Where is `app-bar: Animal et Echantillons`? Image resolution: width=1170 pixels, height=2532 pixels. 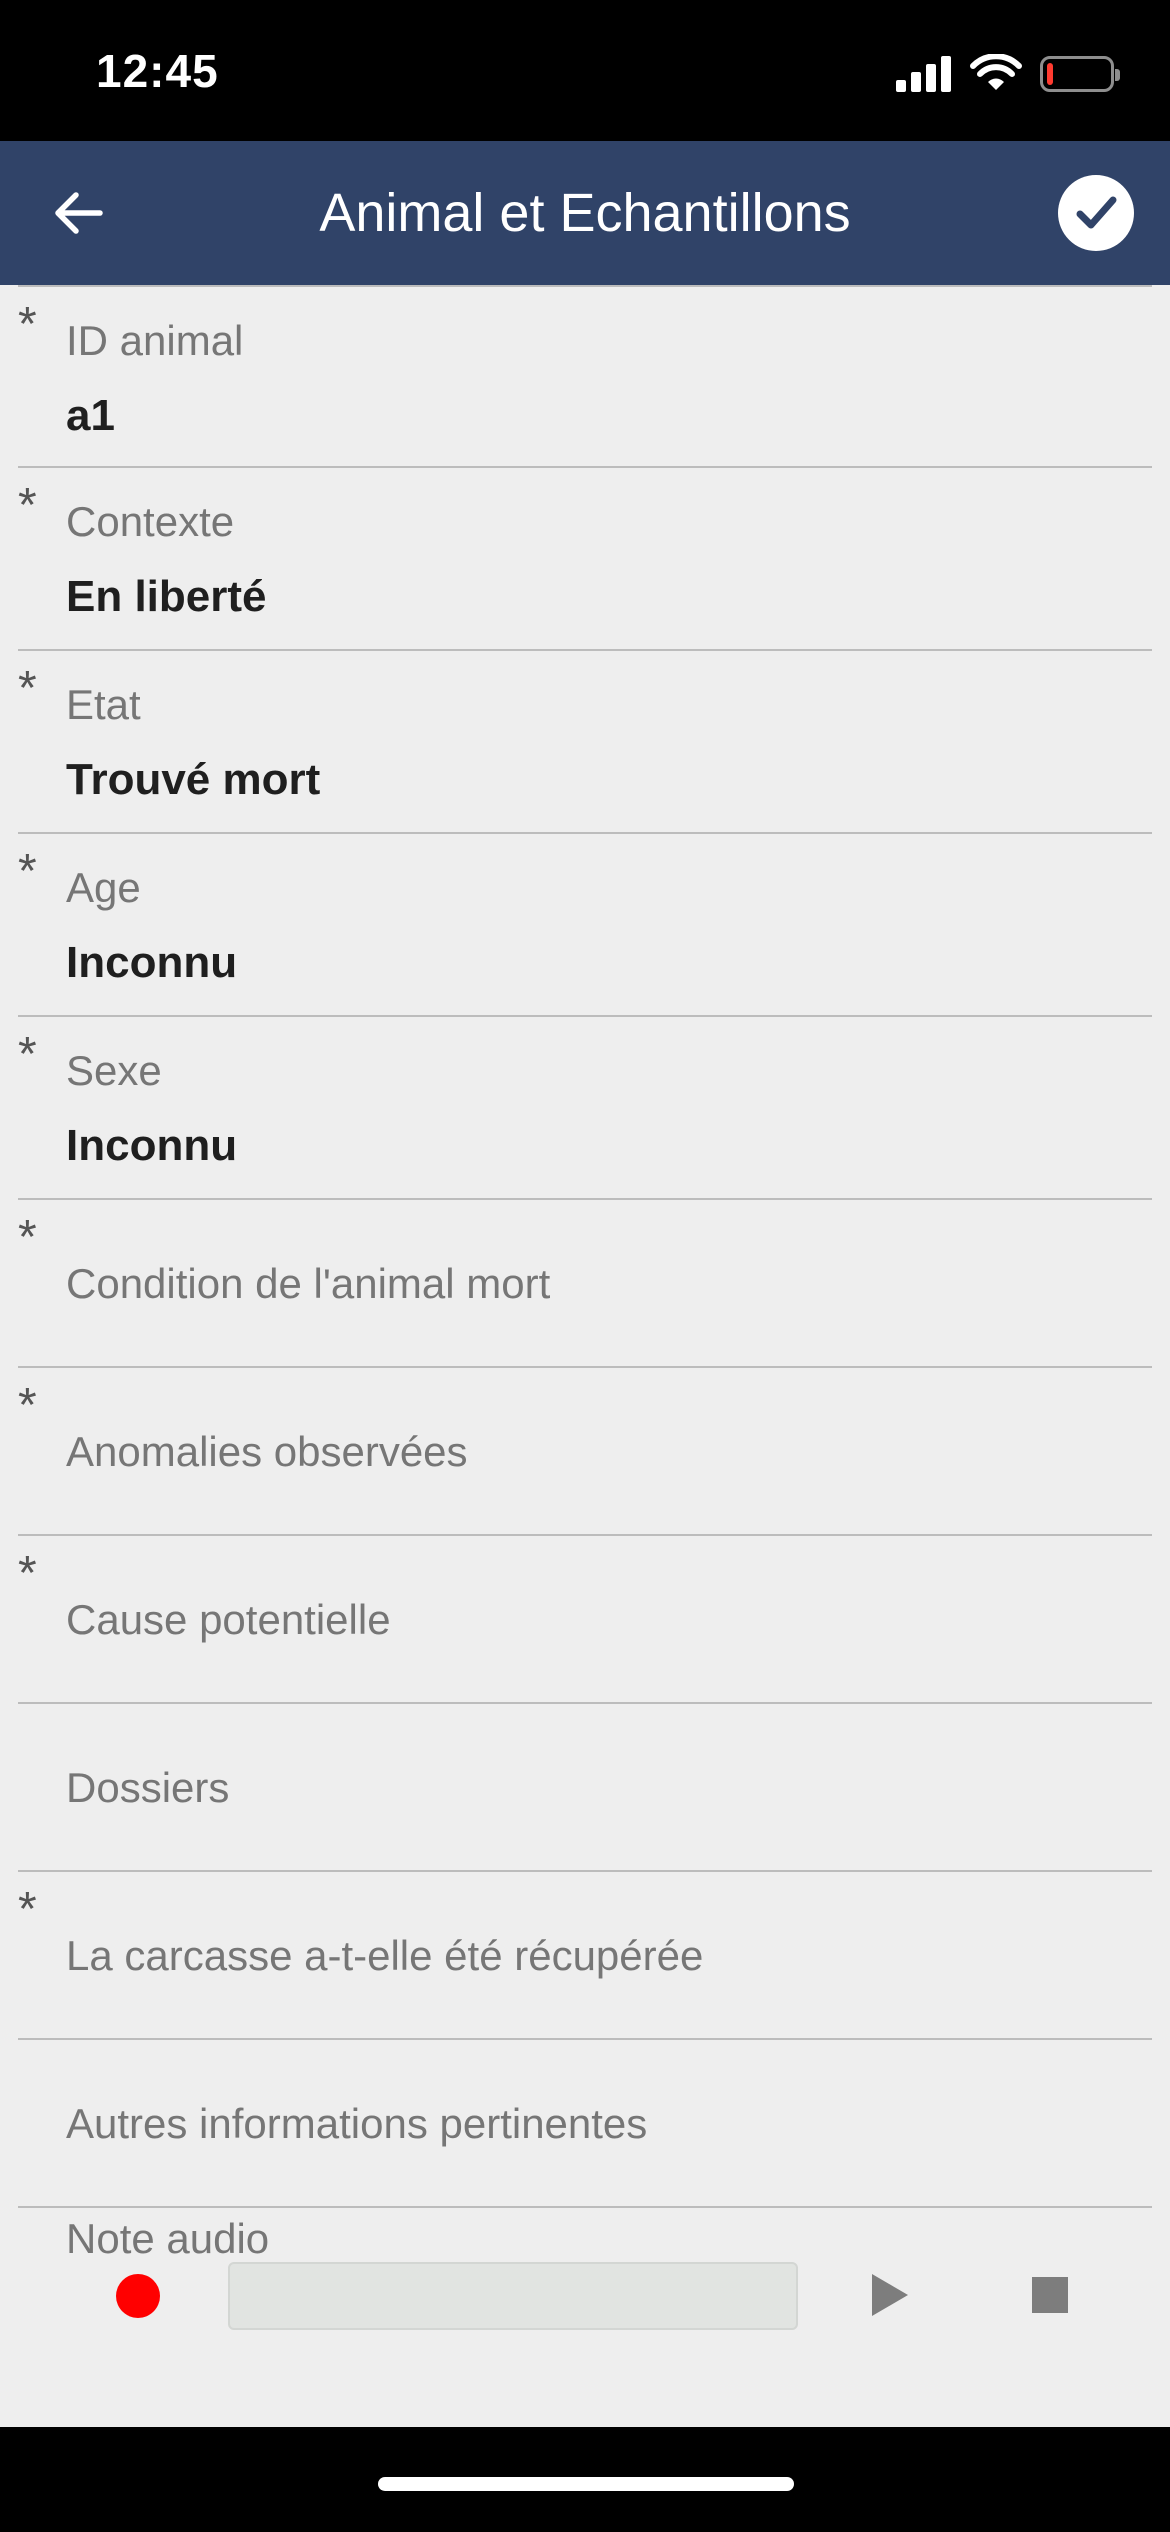
app-bar: Animal et Echantillons is located at coordinates (585, 213).